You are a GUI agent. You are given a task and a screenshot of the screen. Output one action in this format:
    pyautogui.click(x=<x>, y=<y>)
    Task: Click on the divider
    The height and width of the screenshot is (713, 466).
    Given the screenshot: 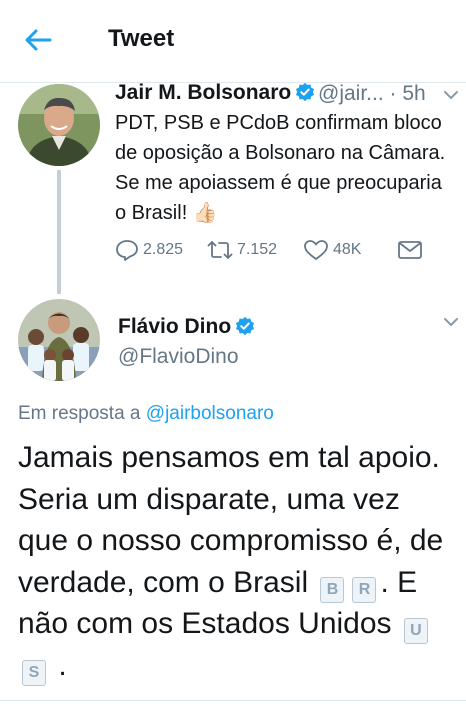 What is the action you would take?
    pyautogui.click(x=233, y=700)
    